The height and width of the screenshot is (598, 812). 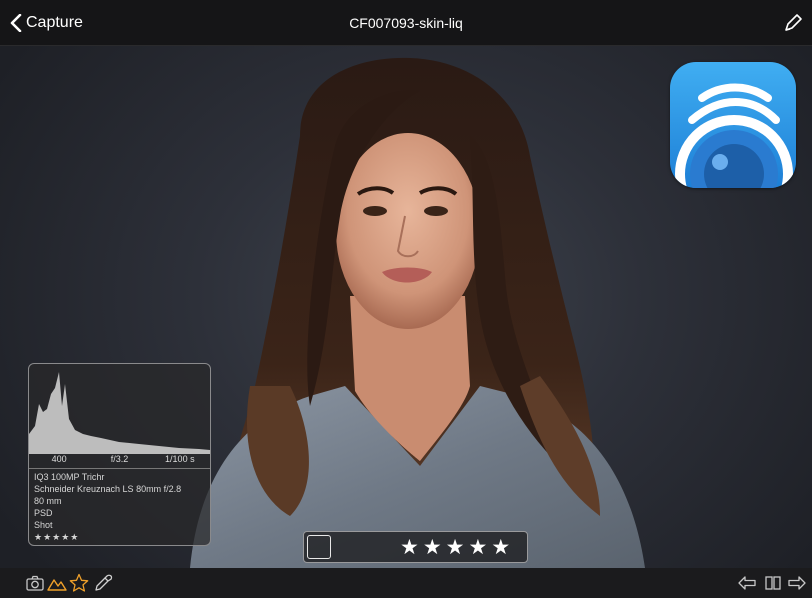 I want to click on rating-bar: ★ ★ ★ ★ ★, so click(x=415, y=547).